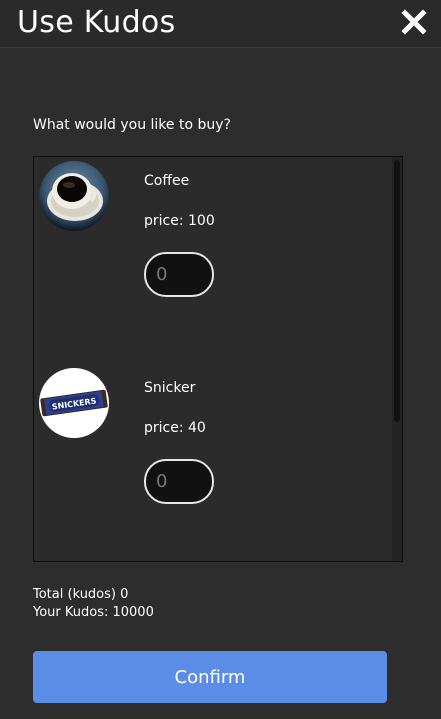  Describe the element at coordinates (167, 181) in the screenshot. I see `product-name: Coffee` at that location.